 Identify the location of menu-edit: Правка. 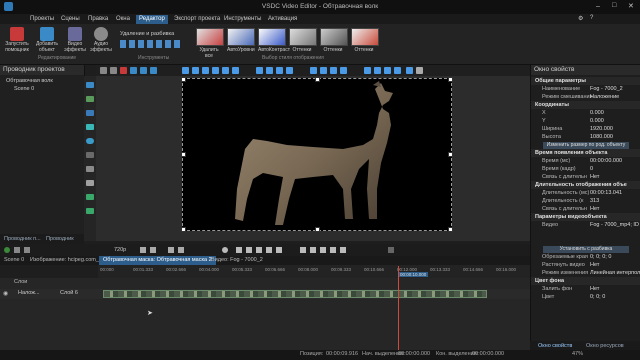
(98, 19).